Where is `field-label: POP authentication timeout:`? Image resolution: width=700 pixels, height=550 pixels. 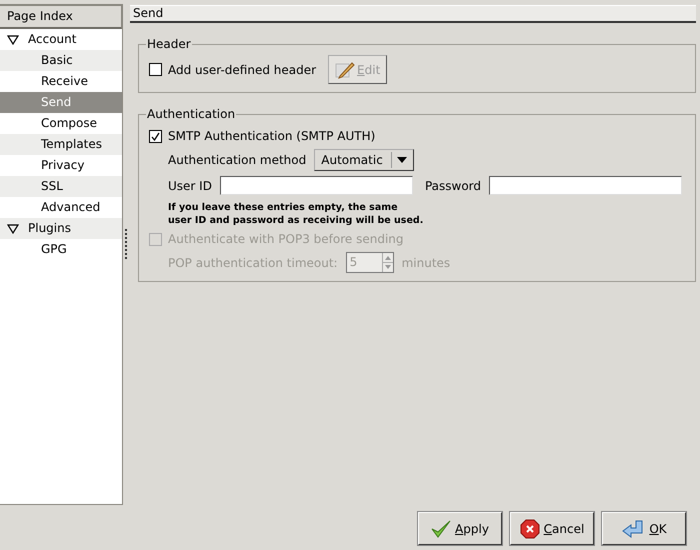 field-label: POP authentication timeout: is located at coordinates (253, 263).